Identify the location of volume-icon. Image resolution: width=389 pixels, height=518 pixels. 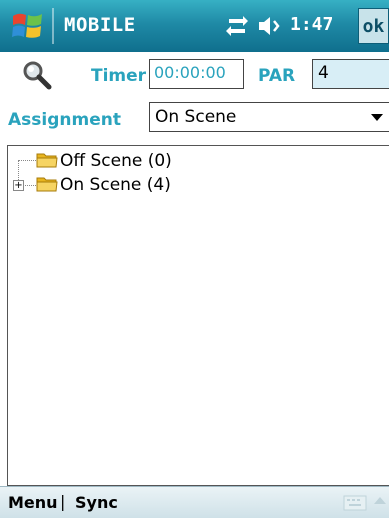
(270, 26).